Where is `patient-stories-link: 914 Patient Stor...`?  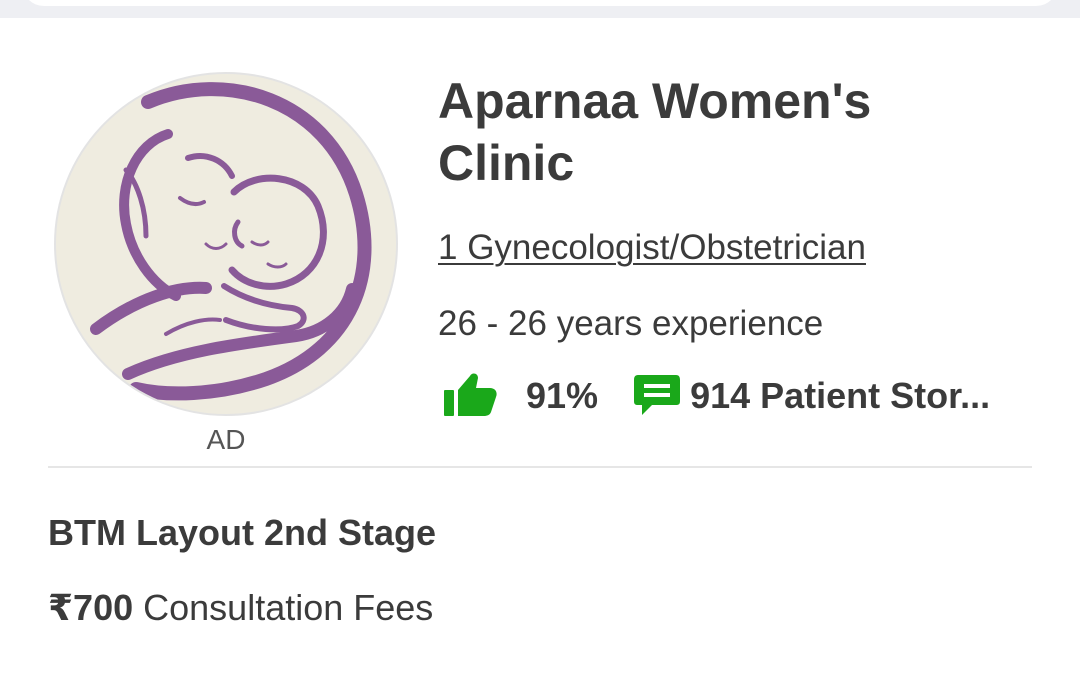 patient-stories-link: 914 Patient Stor... is located at coordinates (811, 396).